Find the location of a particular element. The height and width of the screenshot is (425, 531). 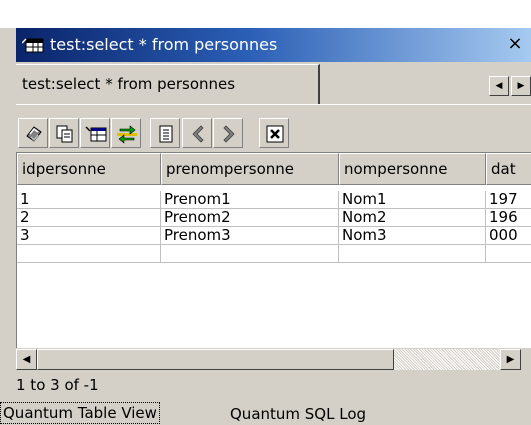

tab-scroll-right-button: ▶ is located at coordinates (521, 86).